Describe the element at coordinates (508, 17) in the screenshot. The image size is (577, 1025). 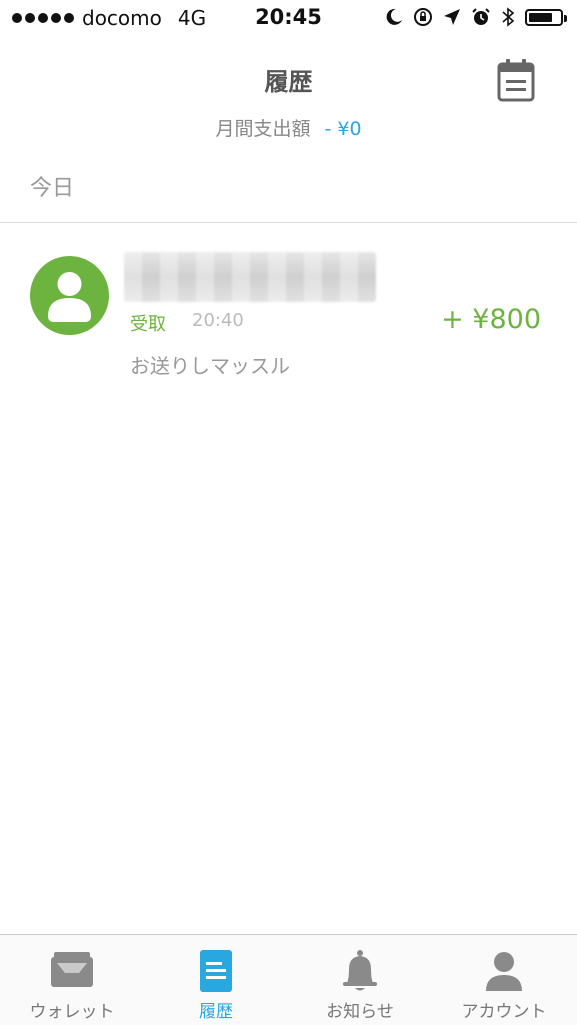
I see `bluetooth-icon` at that location.